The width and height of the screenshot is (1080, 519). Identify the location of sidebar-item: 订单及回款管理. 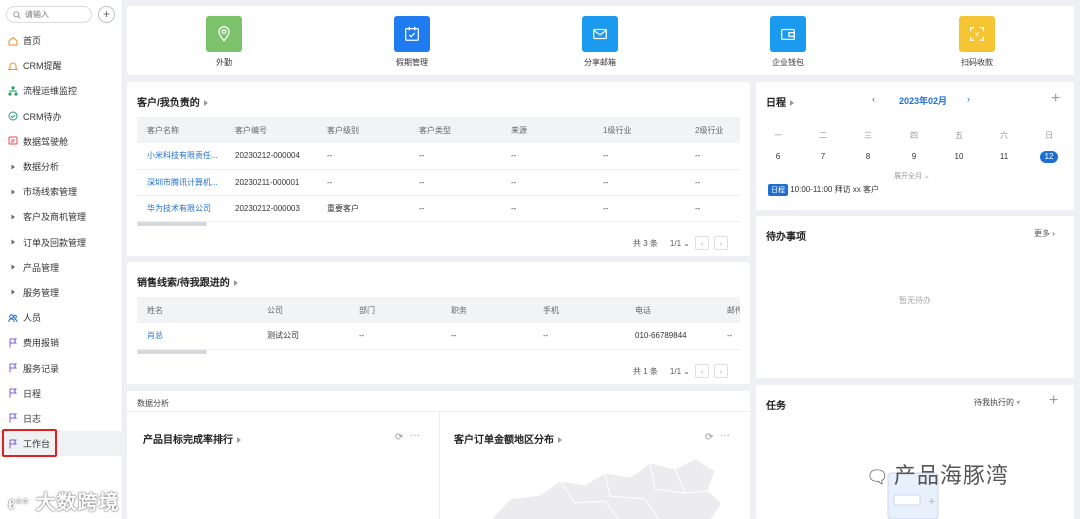
(61, 242).